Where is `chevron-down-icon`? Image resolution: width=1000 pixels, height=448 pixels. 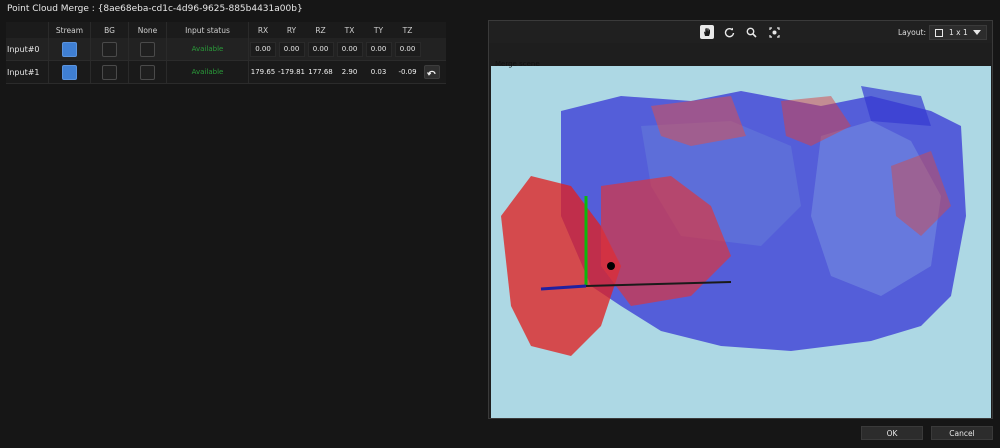 chevron-down-icon is located at coordinates (977, 32).